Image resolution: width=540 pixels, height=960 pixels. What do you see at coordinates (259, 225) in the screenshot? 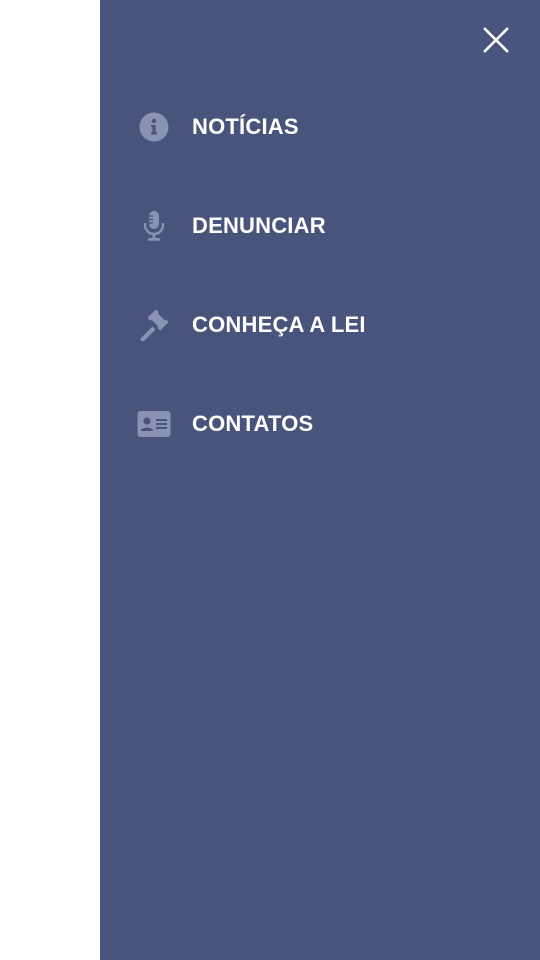
I see `menu-item-label: DENUNCIAR` at bounding box center [259, 225].